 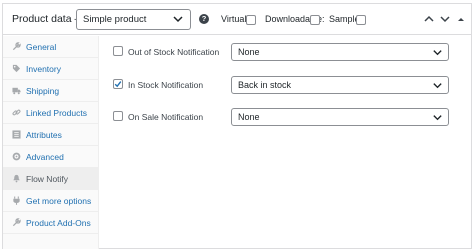 What do you see at coordinates (118, 116) in the screenshot?
I see `on-sale-checkbox` at bounding box center [118, 116].